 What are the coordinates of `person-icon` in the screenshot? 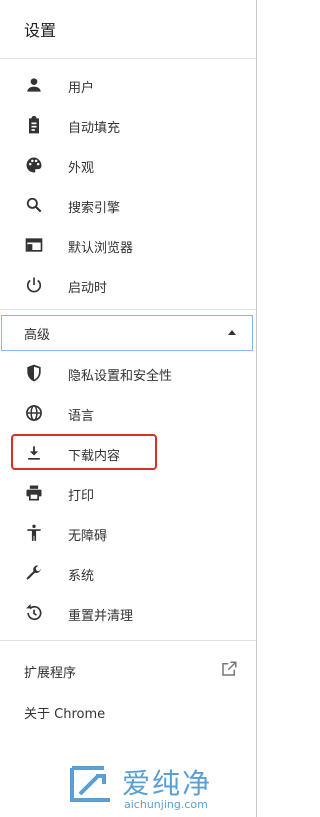 It's located at (34, 85).